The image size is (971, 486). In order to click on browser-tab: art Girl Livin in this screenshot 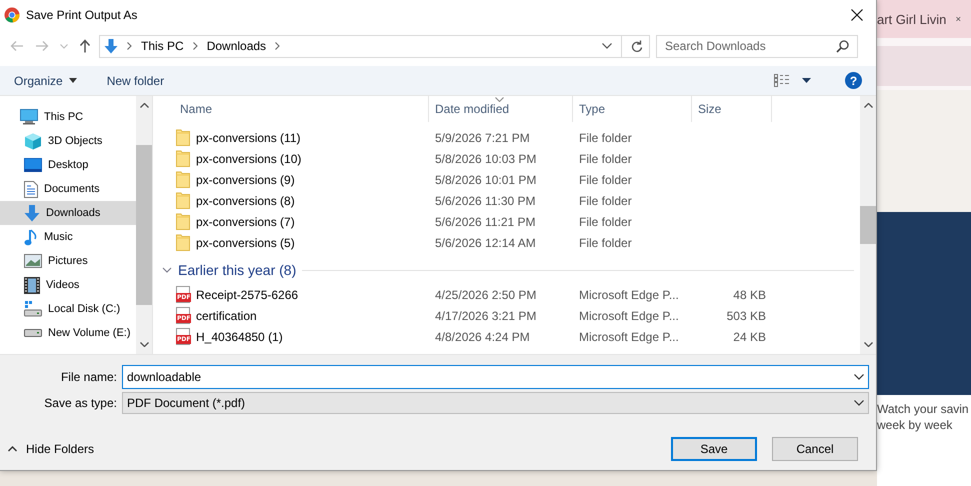, I will do `click(924, 19)`.